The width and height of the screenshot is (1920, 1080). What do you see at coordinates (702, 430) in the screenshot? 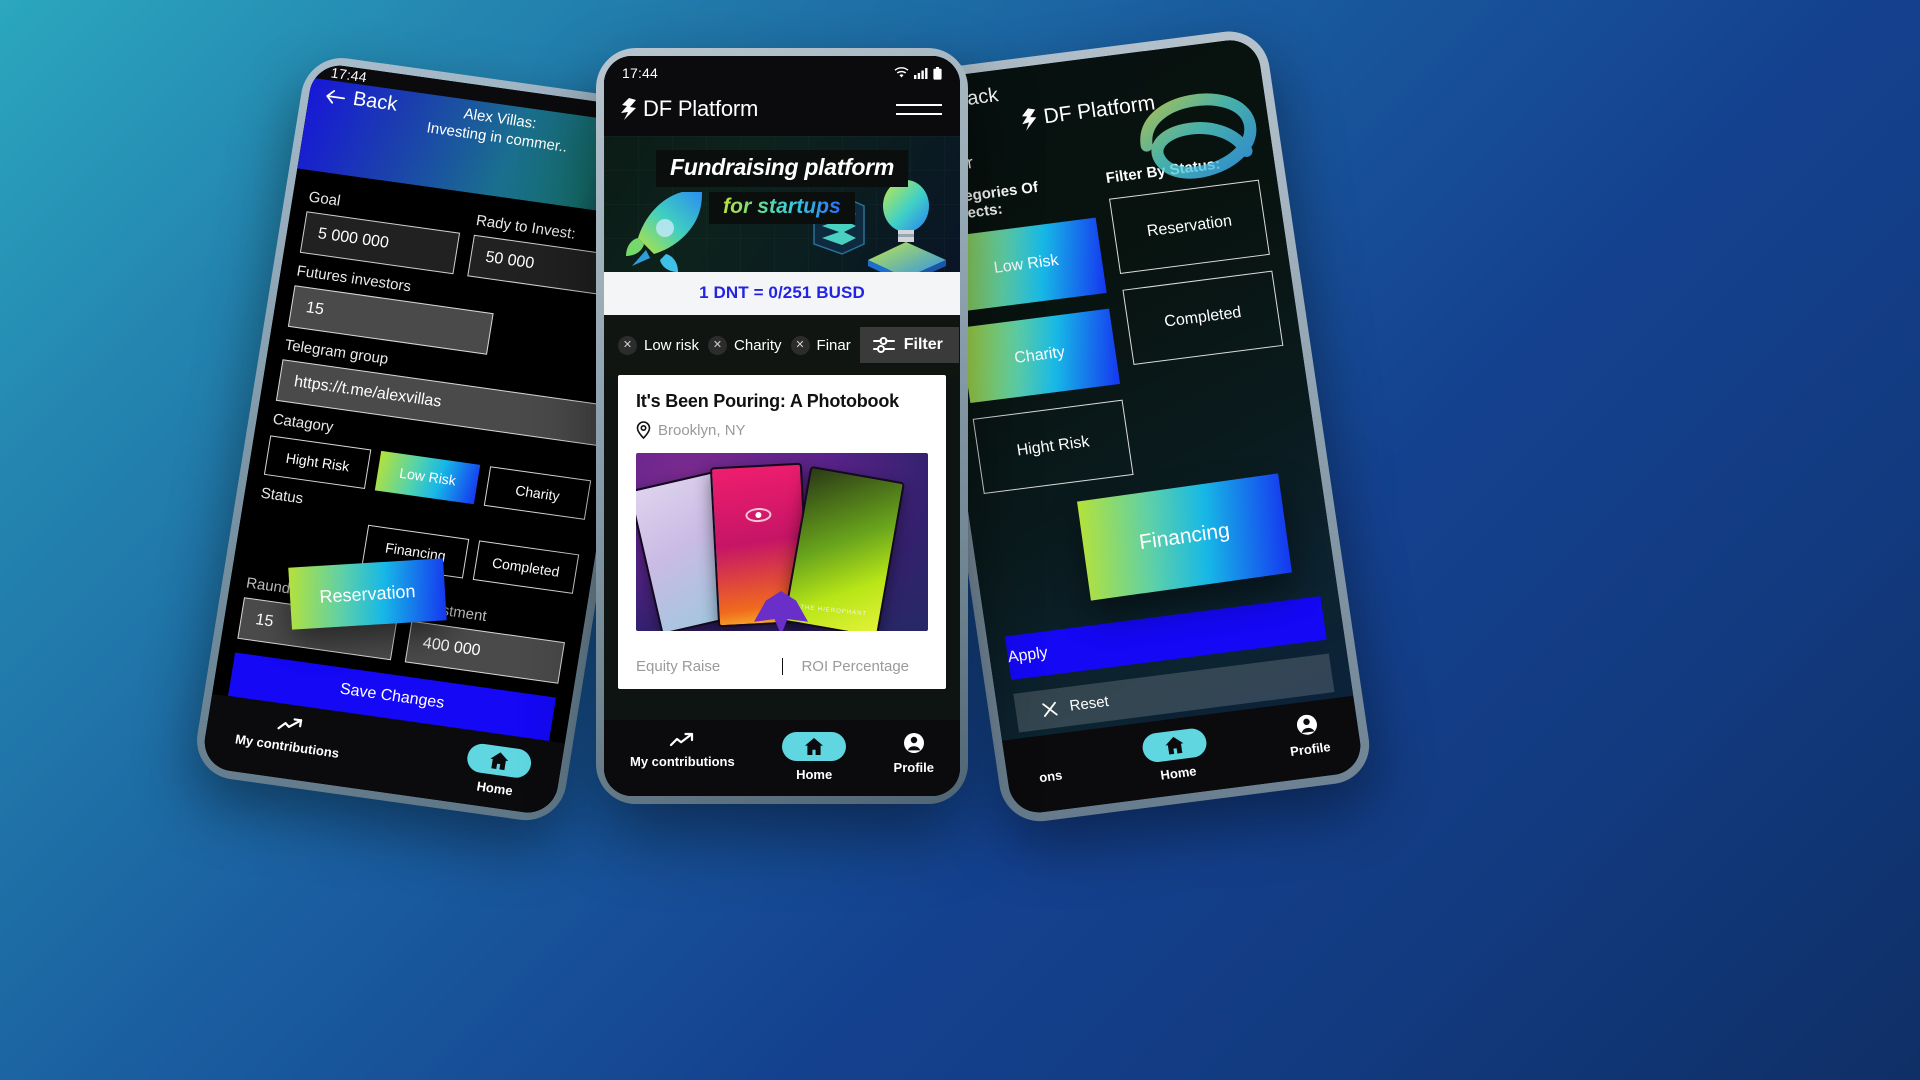
I see `project-card-location-label: Brooklyn, NY` at bounding box center [702, 430].